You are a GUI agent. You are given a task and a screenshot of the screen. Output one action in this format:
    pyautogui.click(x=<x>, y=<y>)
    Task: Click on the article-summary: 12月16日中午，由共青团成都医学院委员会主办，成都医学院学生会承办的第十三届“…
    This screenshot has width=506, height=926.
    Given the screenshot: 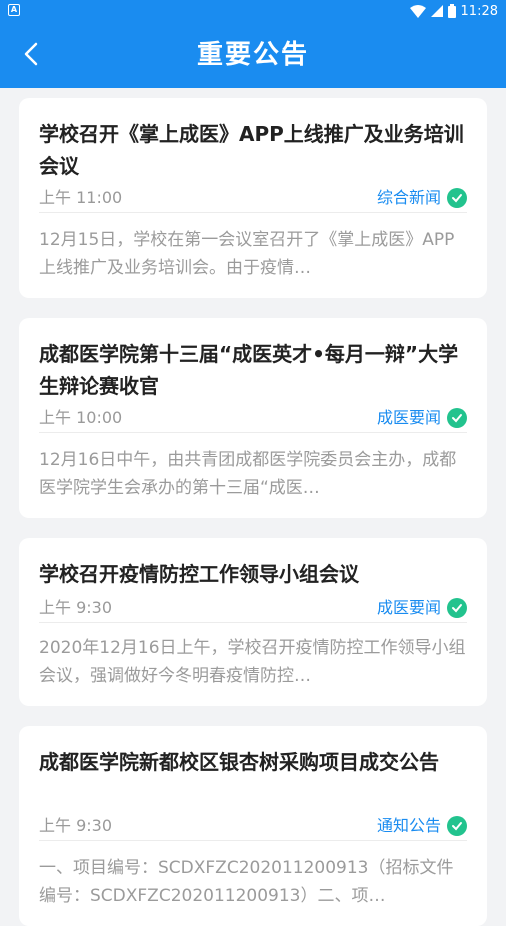 What is the action you would take?
    pyautogui.click(x=248, y=474)
    